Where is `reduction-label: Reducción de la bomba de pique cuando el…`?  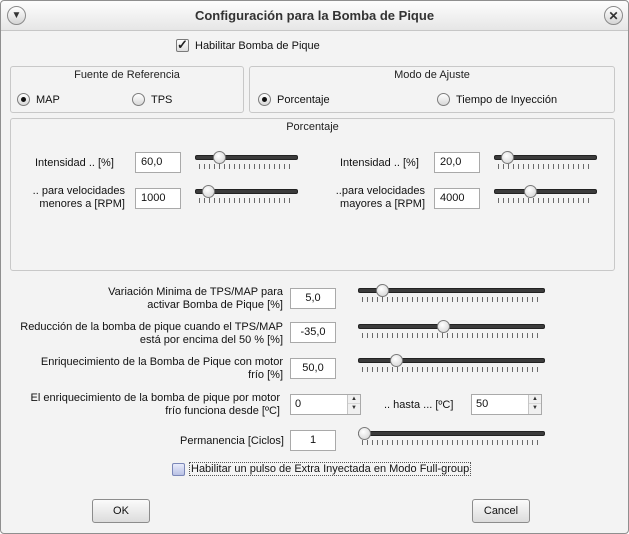
reduction-label: Reducción de la bomba de pique cuando el… is located at coordinates (147, 334).